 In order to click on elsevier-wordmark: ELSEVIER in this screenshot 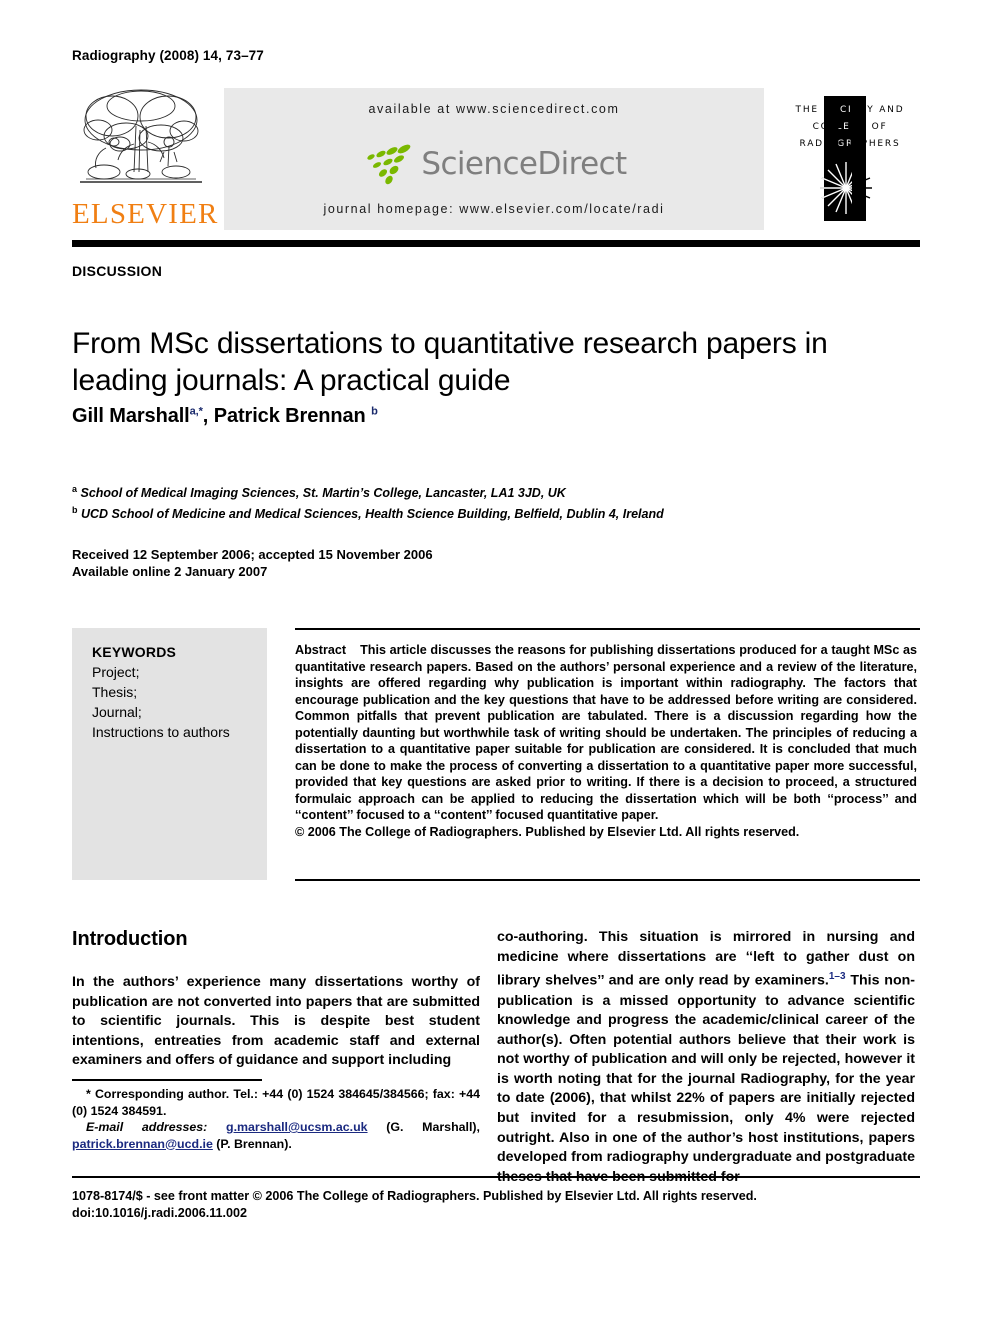, I will do `click(145, 214)`.